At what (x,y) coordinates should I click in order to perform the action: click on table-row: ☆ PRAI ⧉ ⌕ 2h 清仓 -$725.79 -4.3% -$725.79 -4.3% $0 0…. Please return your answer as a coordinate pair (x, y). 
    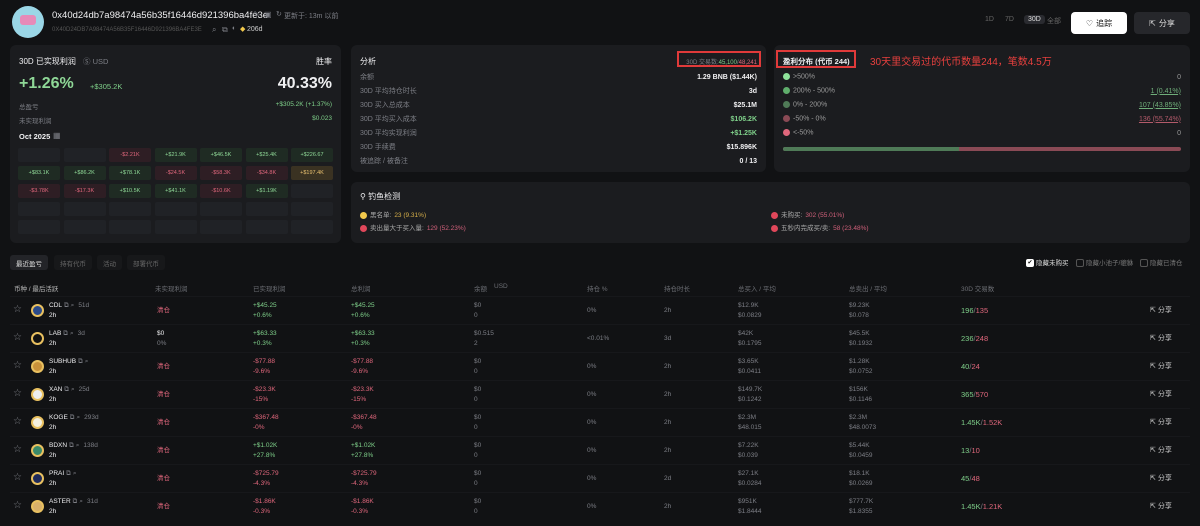
    Looking at the image, I should click on (600, 478).